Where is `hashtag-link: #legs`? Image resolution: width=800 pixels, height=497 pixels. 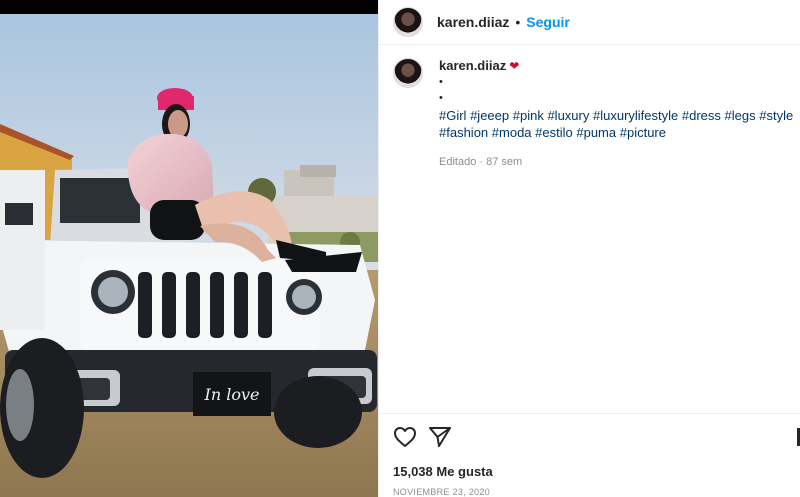 hashtag-link: #legs is located at coordinates (740, 115).